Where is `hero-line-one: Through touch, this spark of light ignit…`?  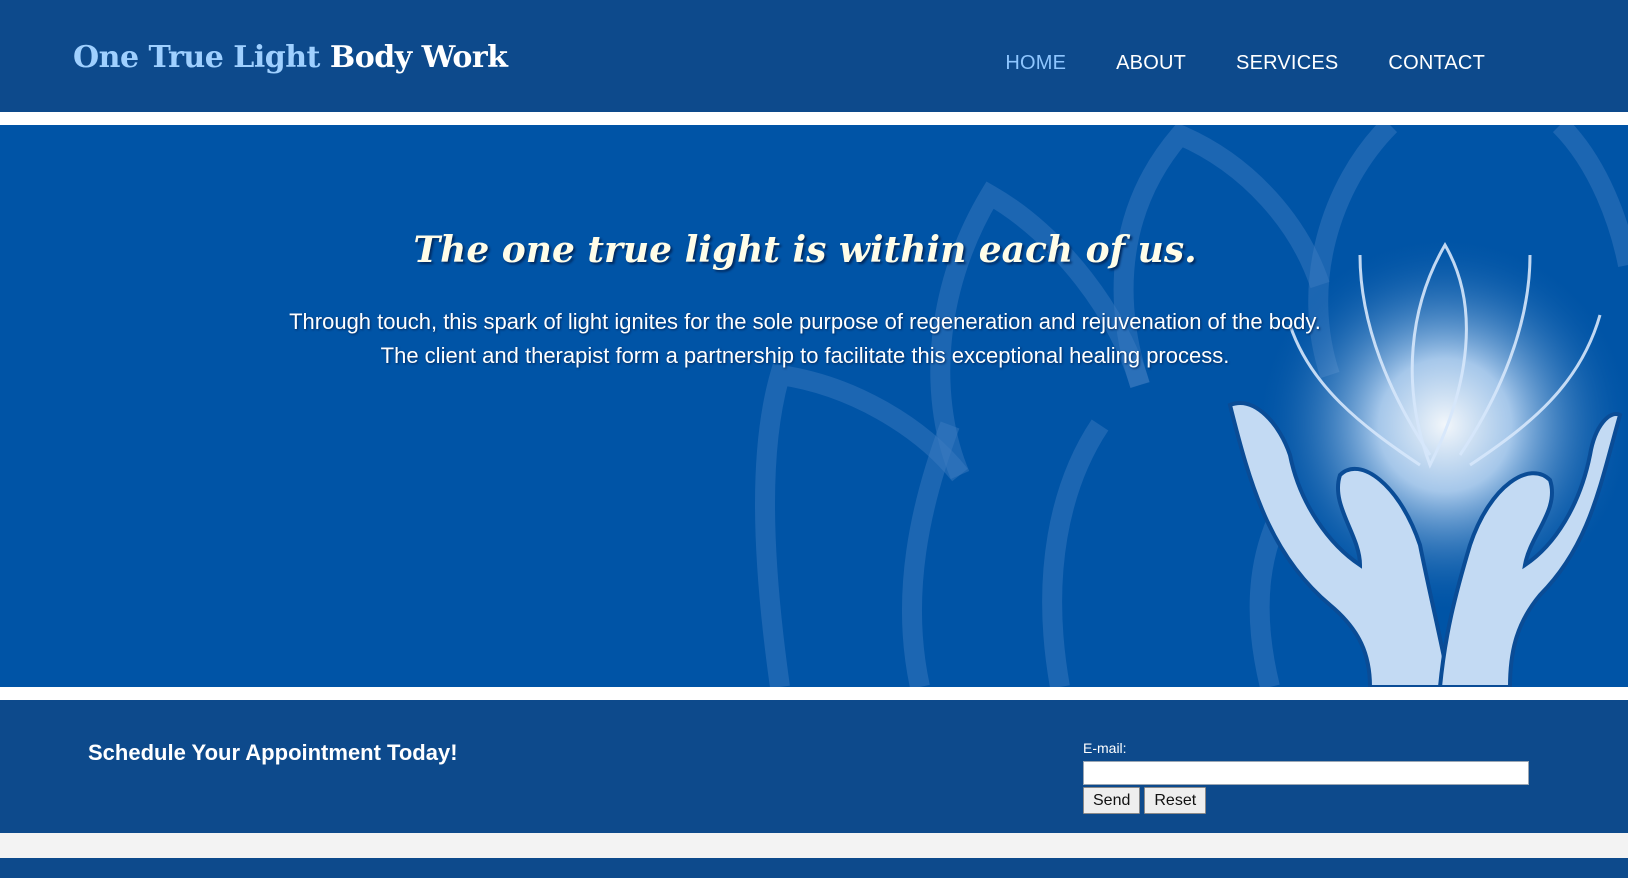
hero-line-one: Through touch, this spark of light ignit… is located at coordinates (805, 321).